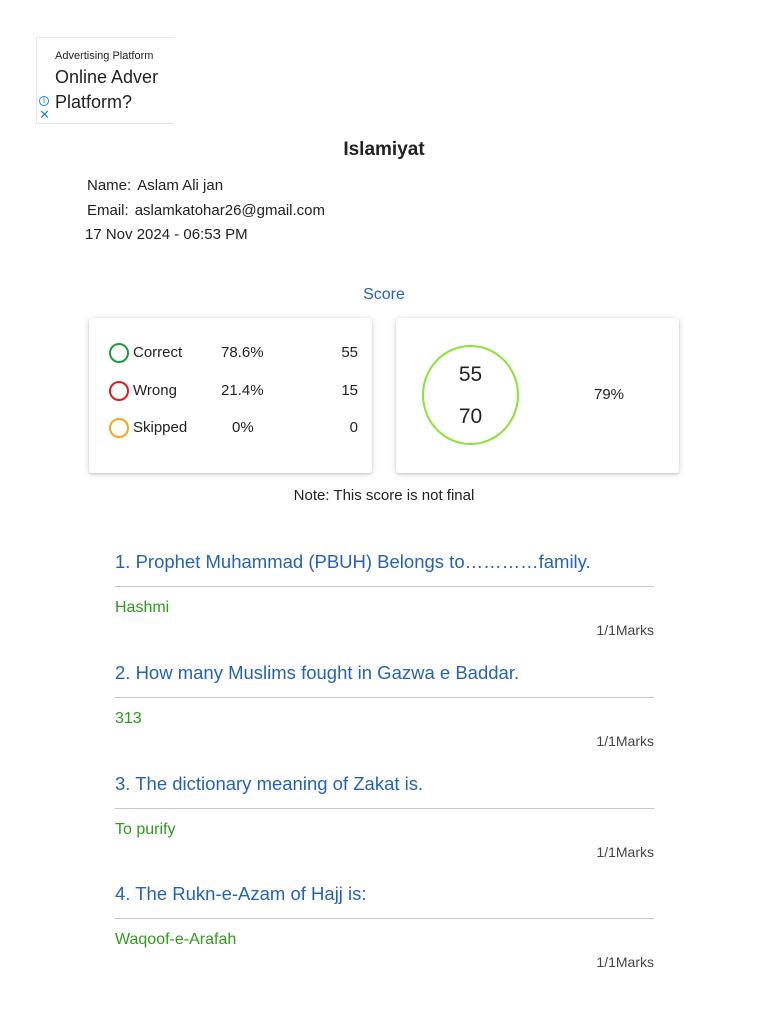  Describe the element at coordinates (145, 829) in the screenshot. I see `answer-text: To purify` at that location.